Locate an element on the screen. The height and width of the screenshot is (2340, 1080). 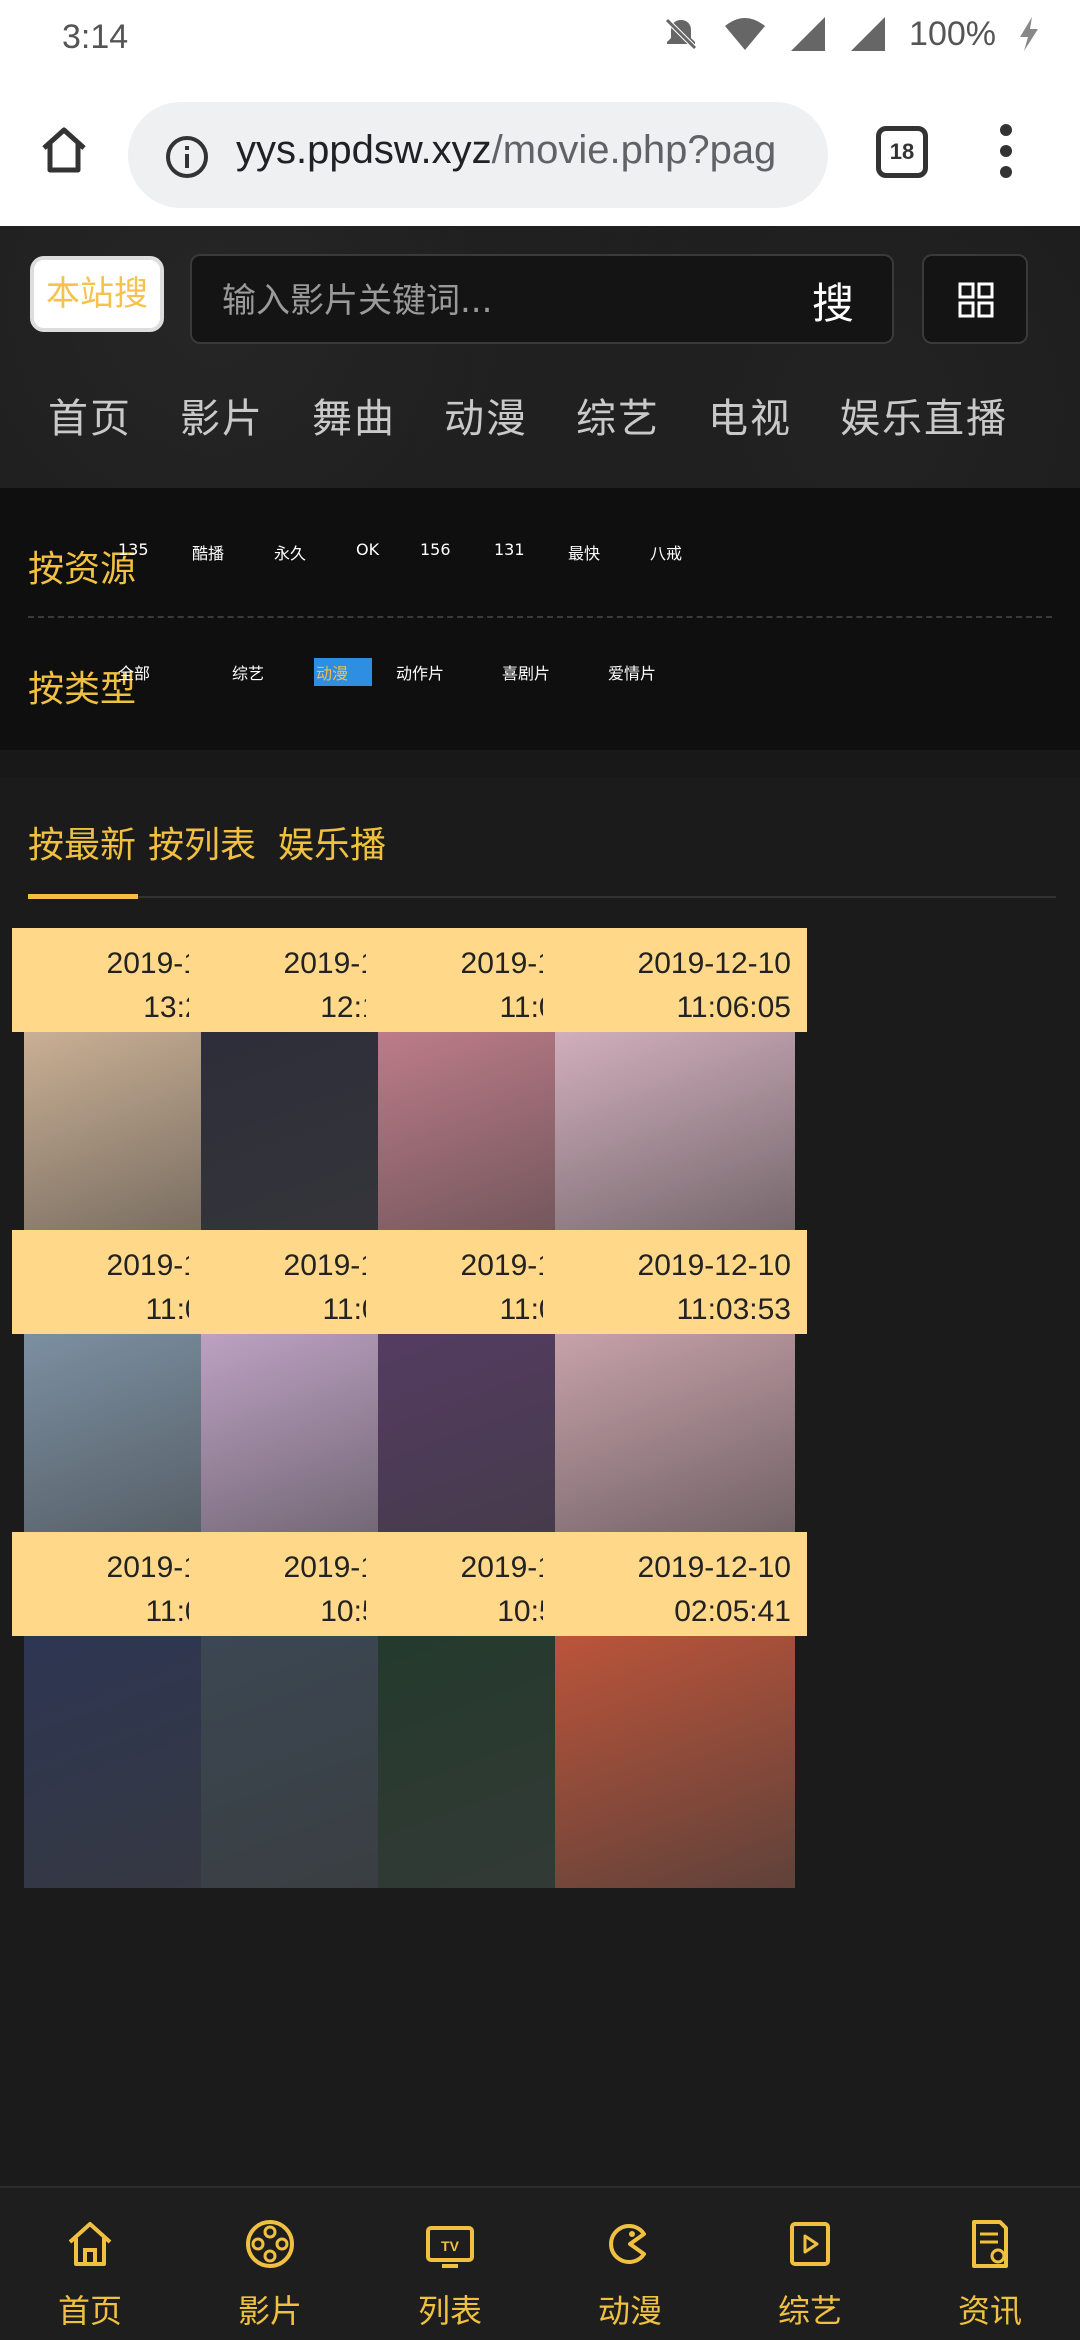
grid-icon is located at coordinates (976, 300).